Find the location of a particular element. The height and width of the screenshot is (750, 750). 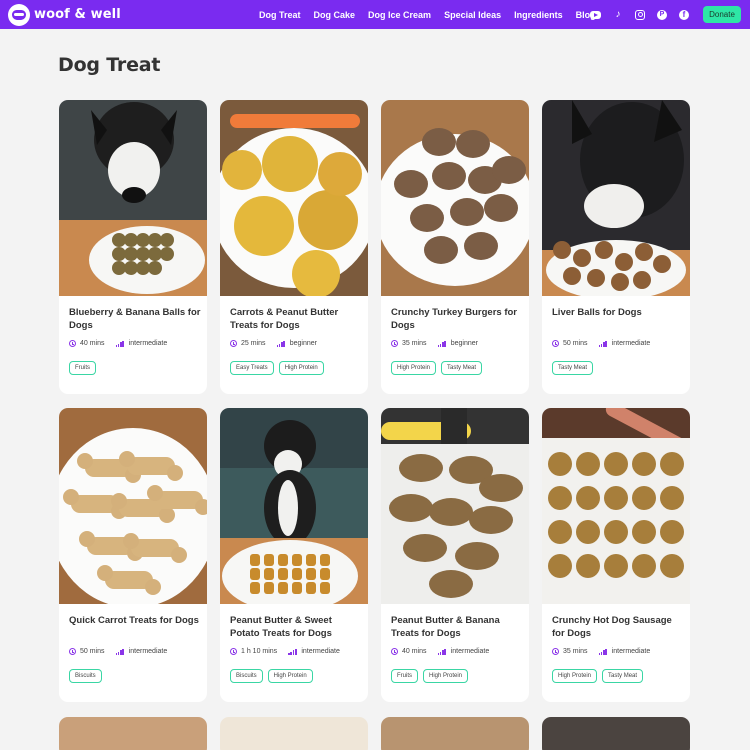

recipe-time: 25 mins is located at coordinates (253, 343).